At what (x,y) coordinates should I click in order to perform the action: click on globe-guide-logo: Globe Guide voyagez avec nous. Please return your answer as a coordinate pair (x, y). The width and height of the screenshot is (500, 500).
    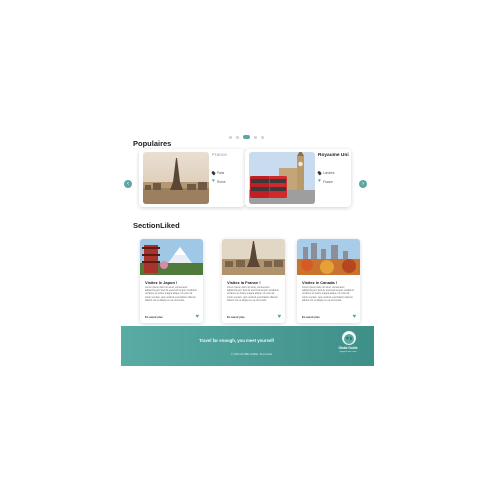
    Looking at the image, I should click on (348, 346).